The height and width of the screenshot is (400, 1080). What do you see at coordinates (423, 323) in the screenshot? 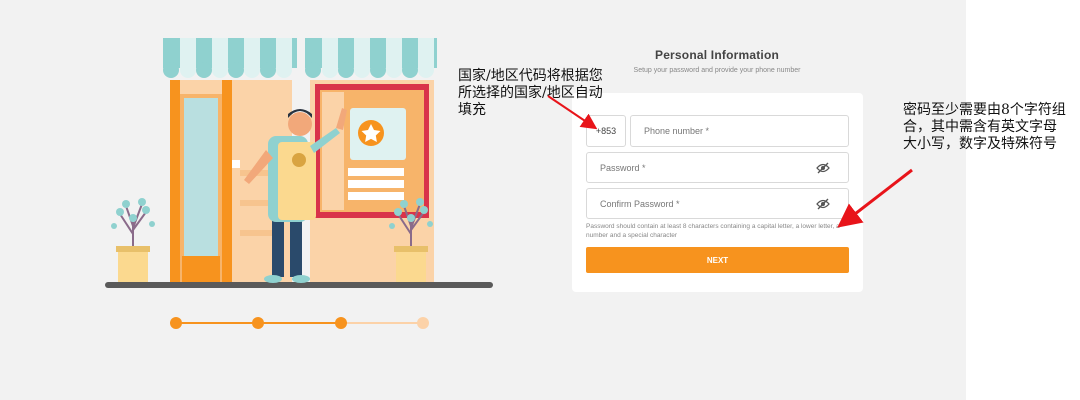
I see `step-4-dot` at bounding box center [423, 323].